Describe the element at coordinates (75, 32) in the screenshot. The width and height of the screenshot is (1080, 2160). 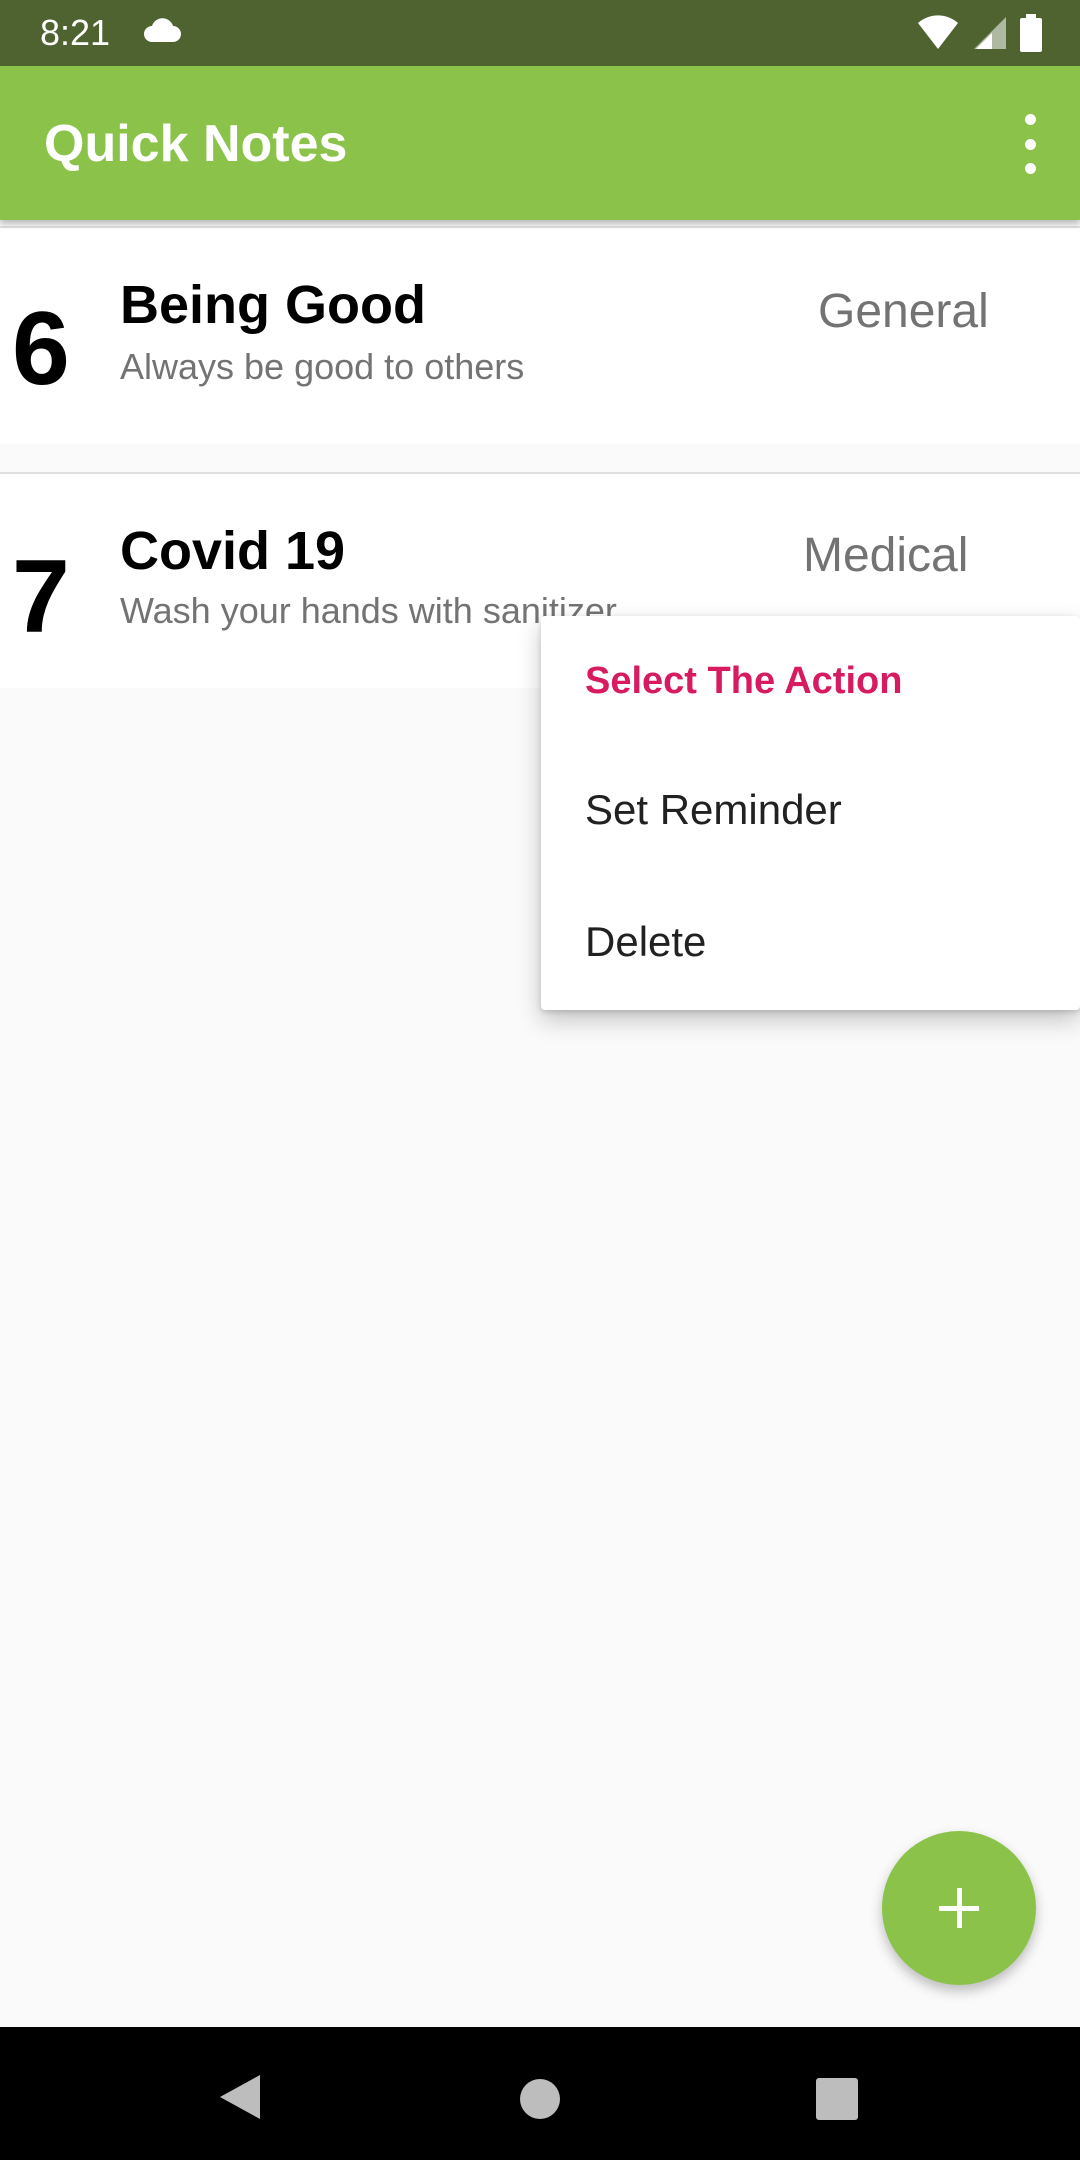
I see `status-time: 8:21` at that location.